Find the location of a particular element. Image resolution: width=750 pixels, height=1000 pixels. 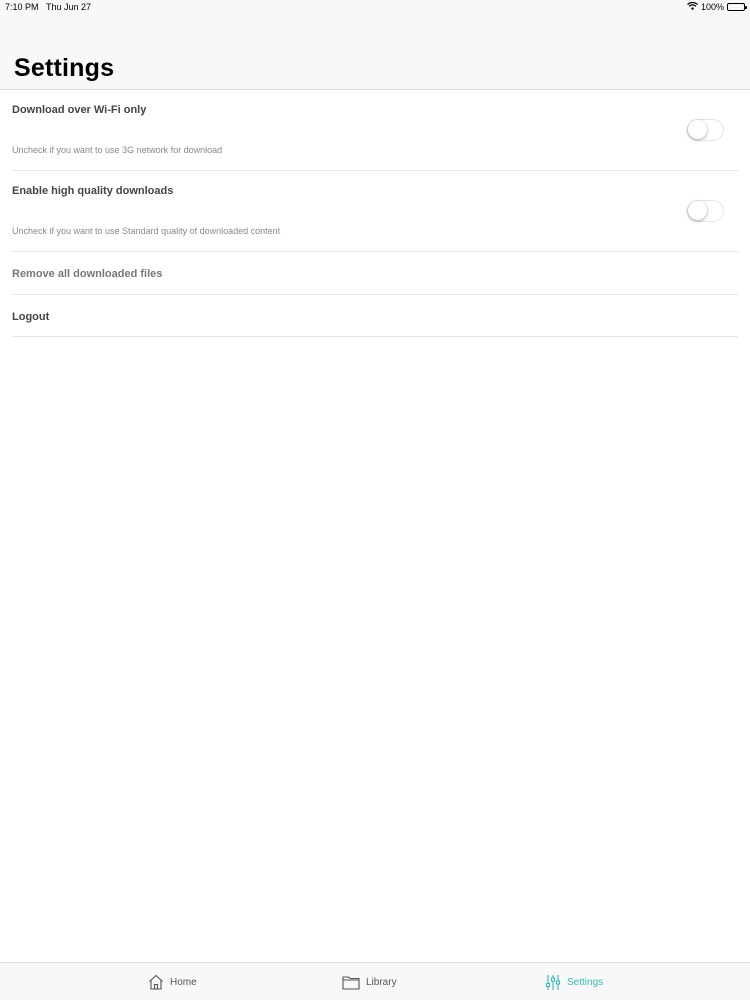

tab-home: Home is located at coordinates (172, 981).